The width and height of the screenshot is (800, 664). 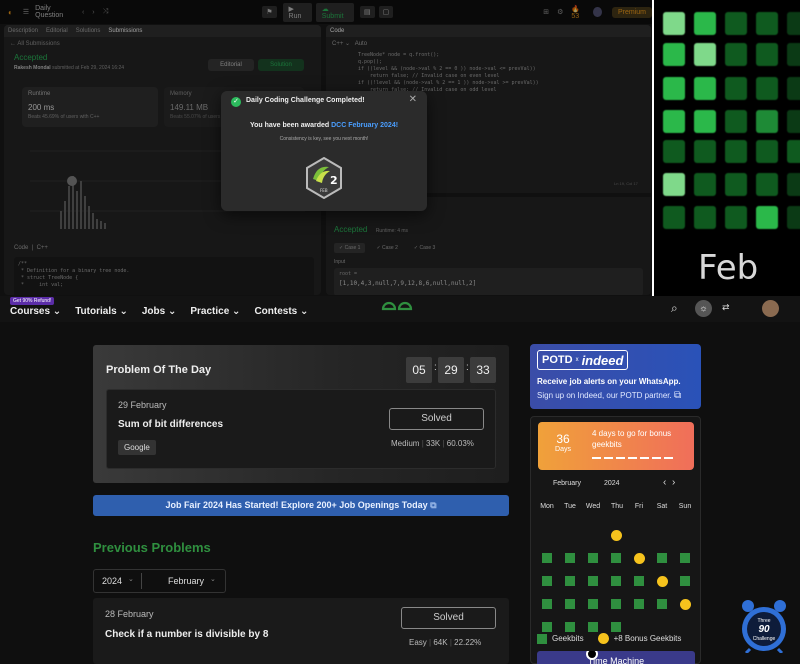 What do you see at coordinates (770, 308) in the screenshot?
I see `avatar` at bounding box center [770, 308].